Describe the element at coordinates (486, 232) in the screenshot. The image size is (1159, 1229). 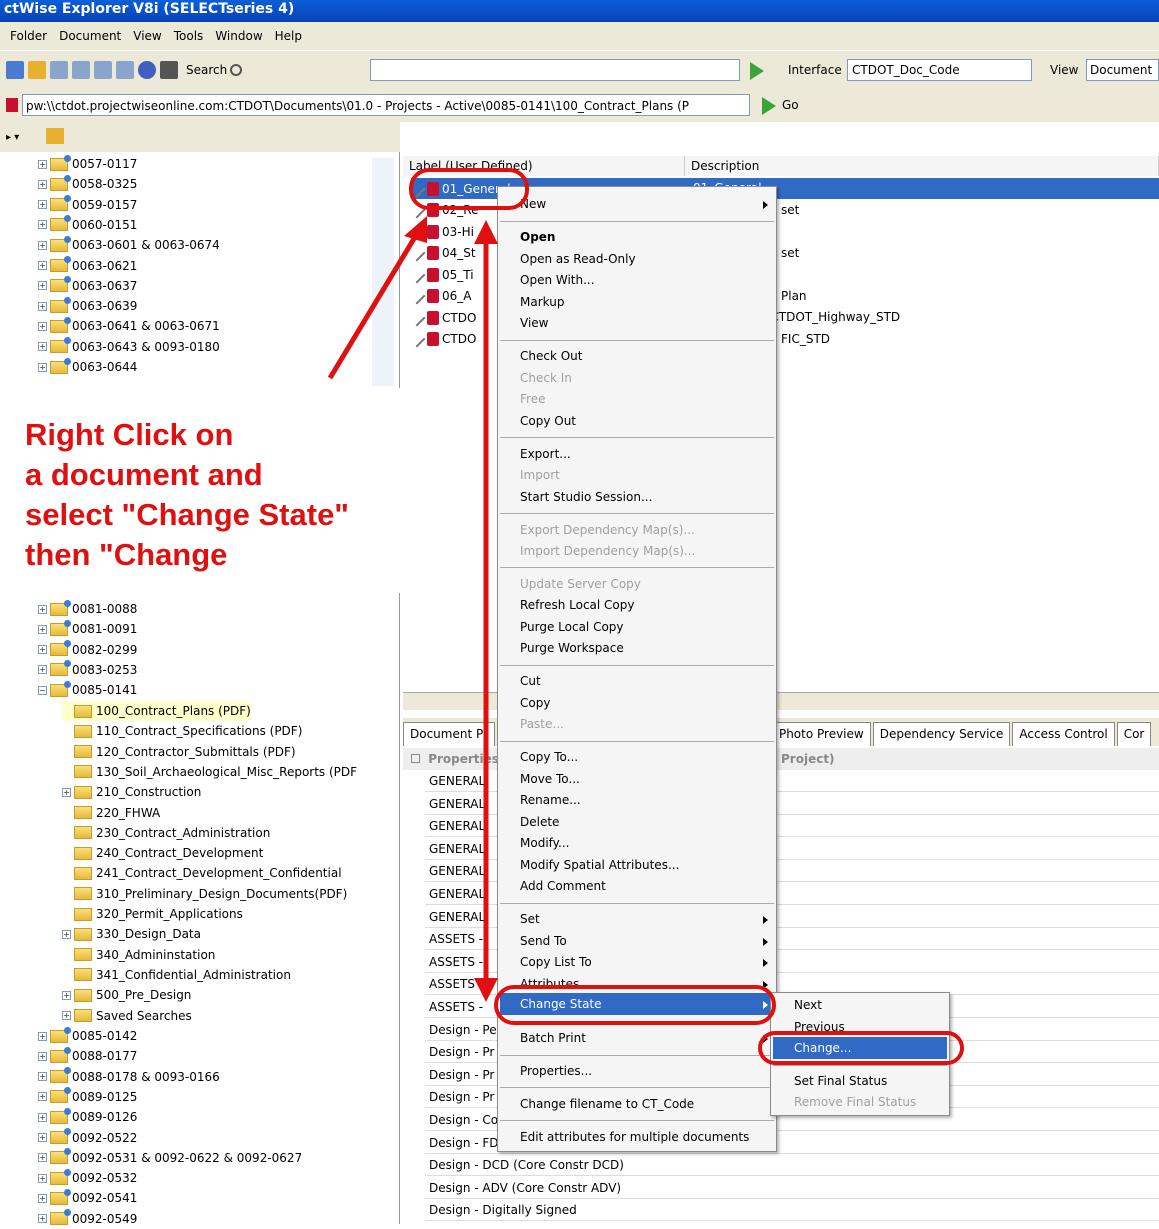
I see `arrow-head-up` at that location.